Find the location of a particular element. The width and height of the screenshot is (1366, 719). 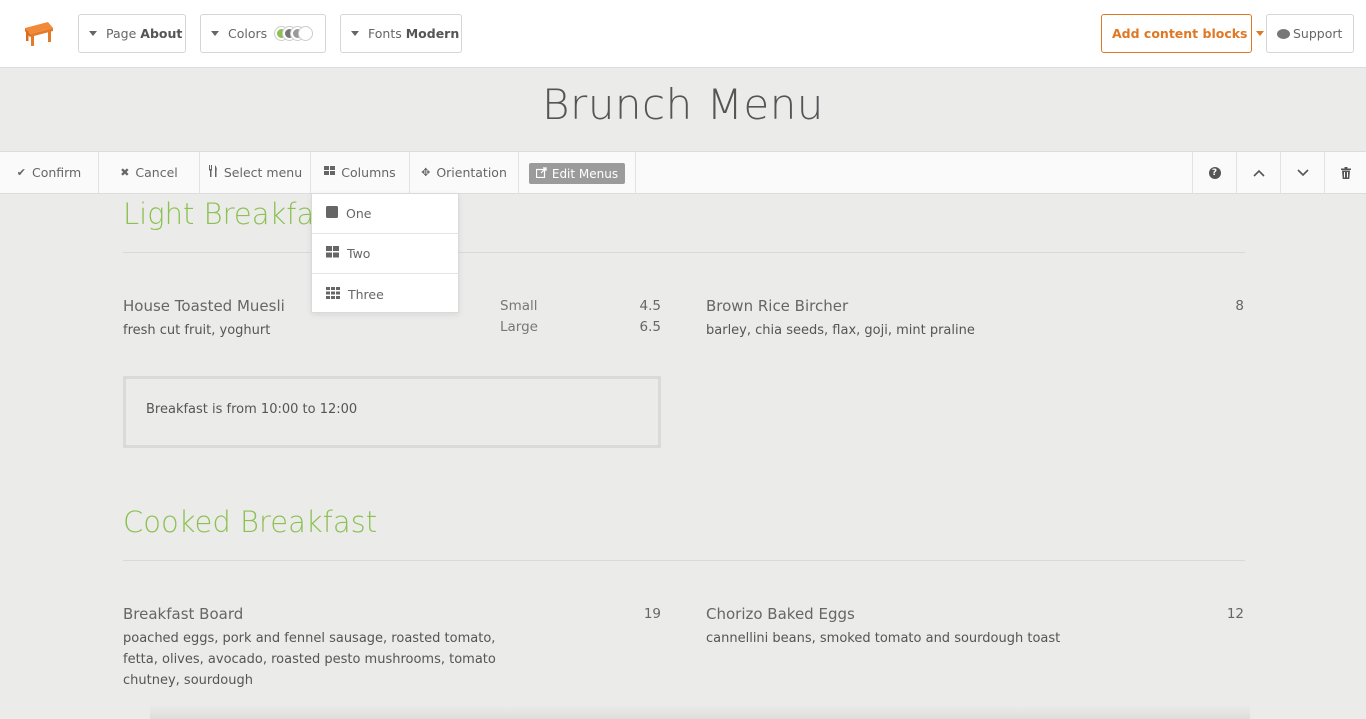

cutlery-icon is located at coordinates (213, 172).